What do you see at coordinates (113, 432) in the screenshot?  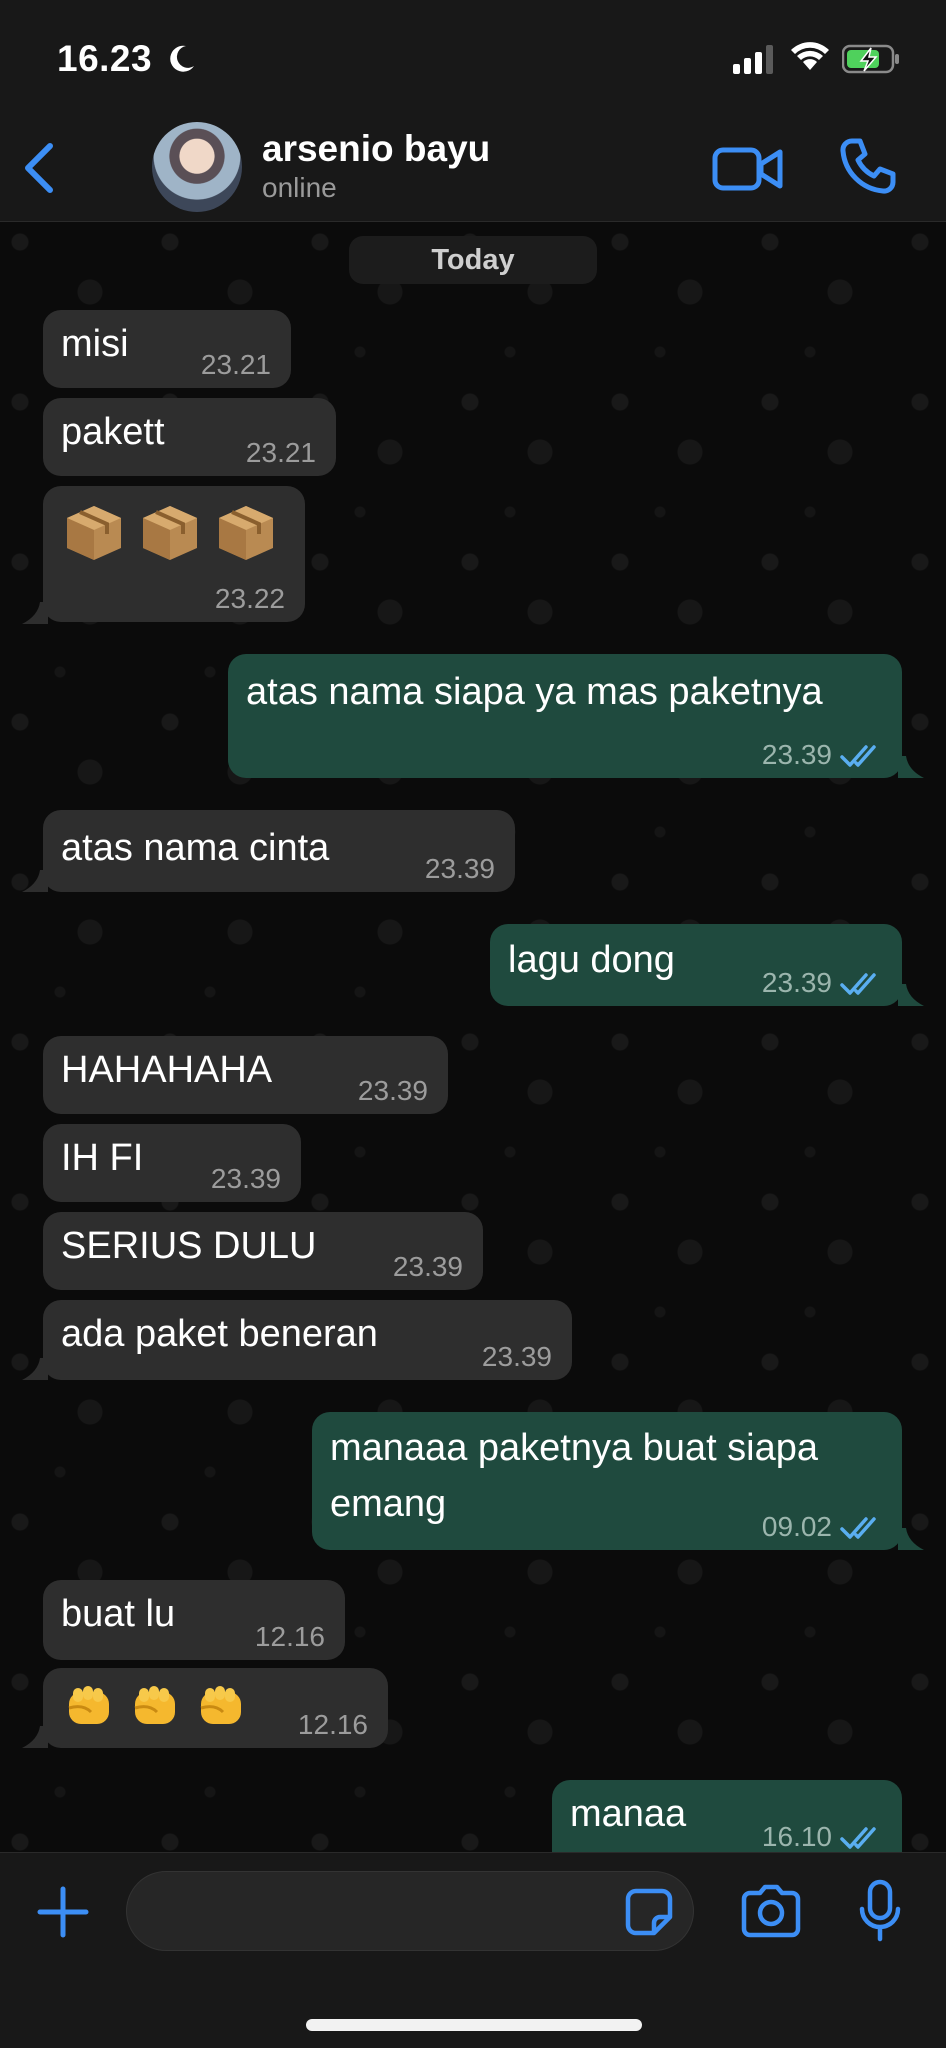 I see `message-text: pakett` at bounding box center [113, 432].